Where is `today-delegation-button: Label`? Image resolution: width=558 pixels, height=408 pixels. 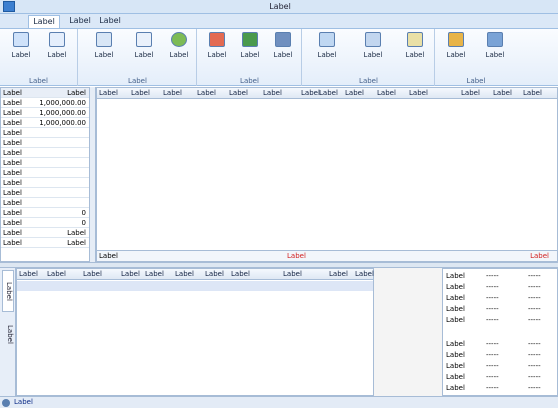 today-delegation-button: Label is located at coordinates (327, 45).